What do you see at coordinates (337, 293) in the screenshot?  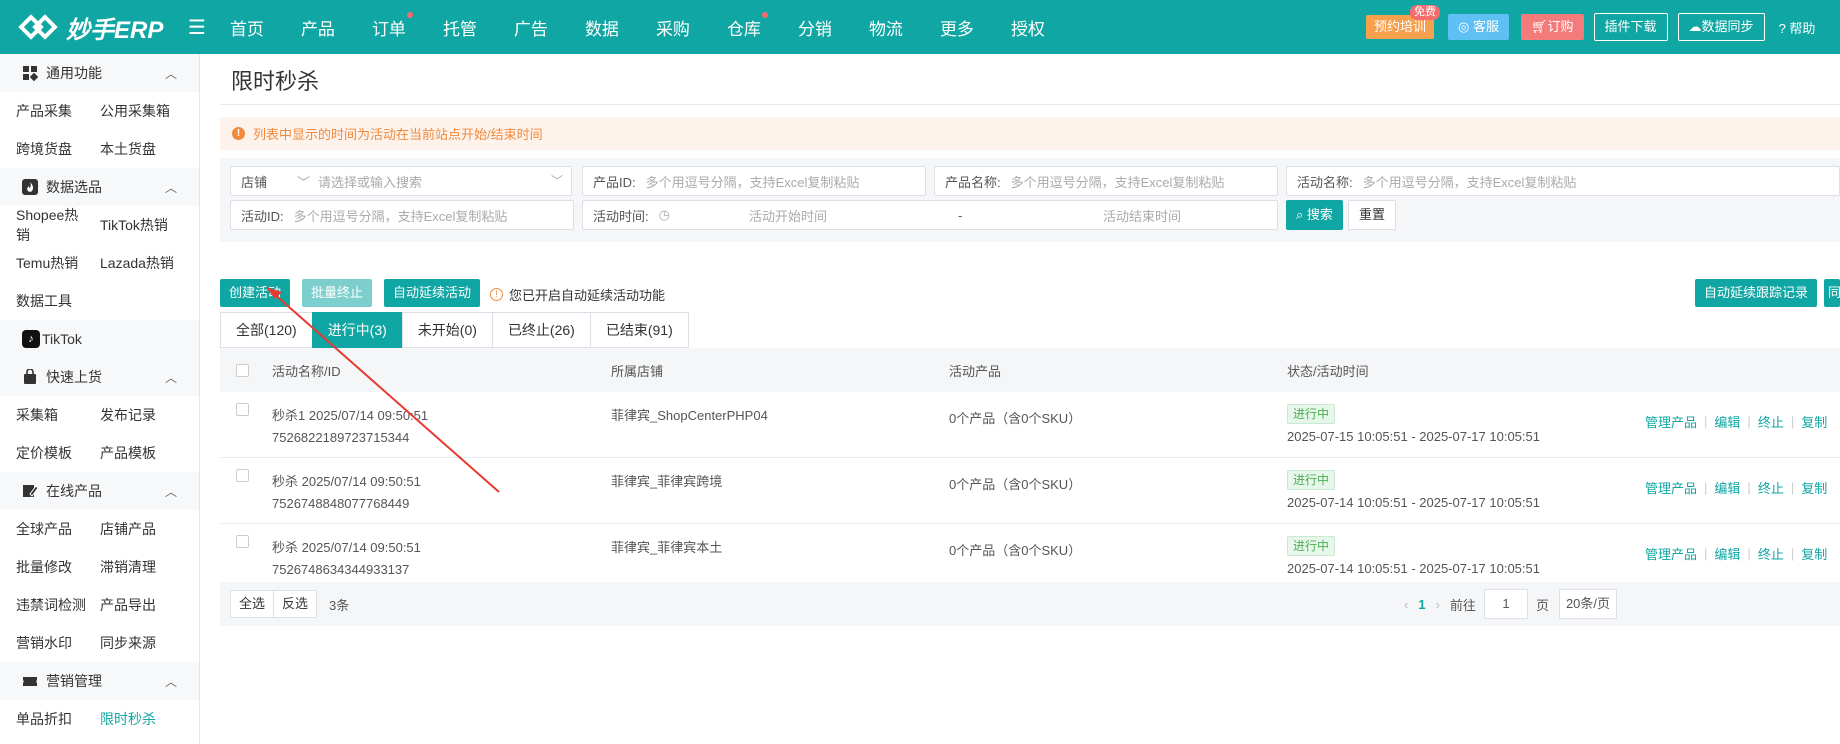 I see `batch-stop-button: 批量终止` at bounding box center [337, 293].